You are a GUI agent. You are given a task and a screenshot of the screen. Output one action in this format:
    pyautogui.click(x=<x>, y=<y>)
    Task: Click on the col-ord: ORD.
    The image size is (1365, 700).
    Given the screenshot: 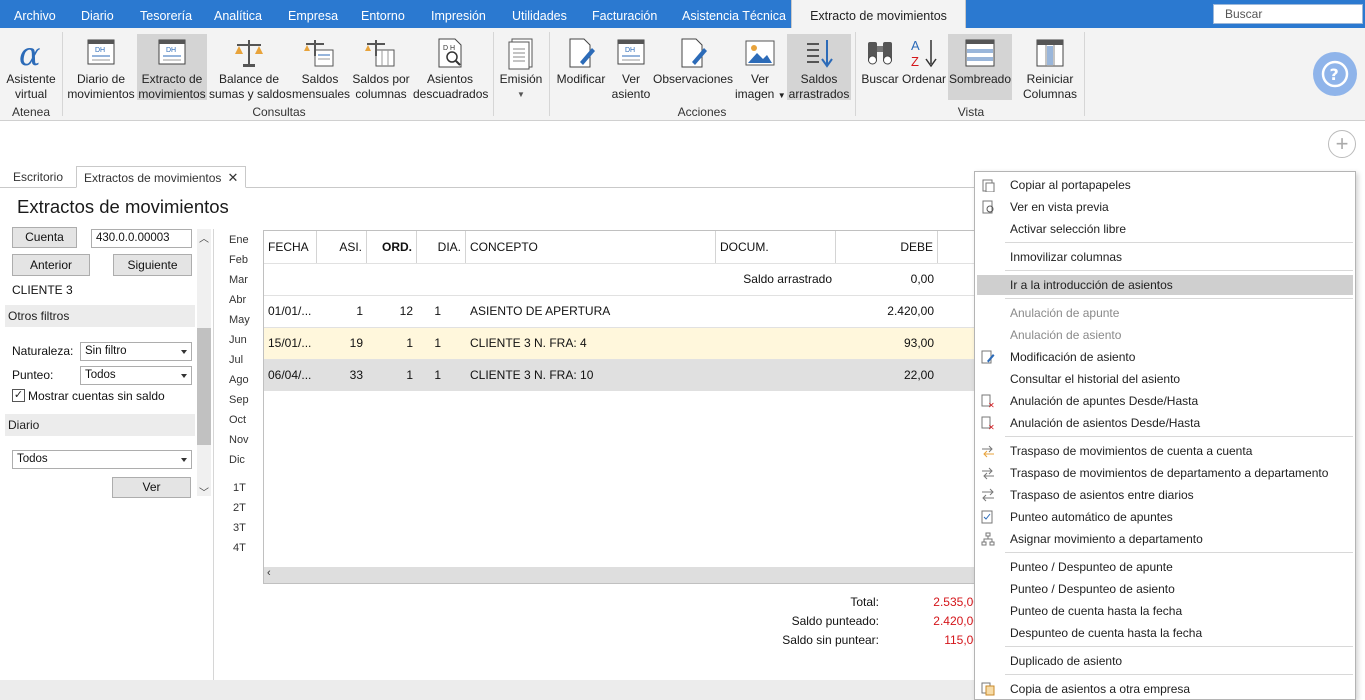 What is the action you would take?
    pyautogui.click(x=392, y=247)
    